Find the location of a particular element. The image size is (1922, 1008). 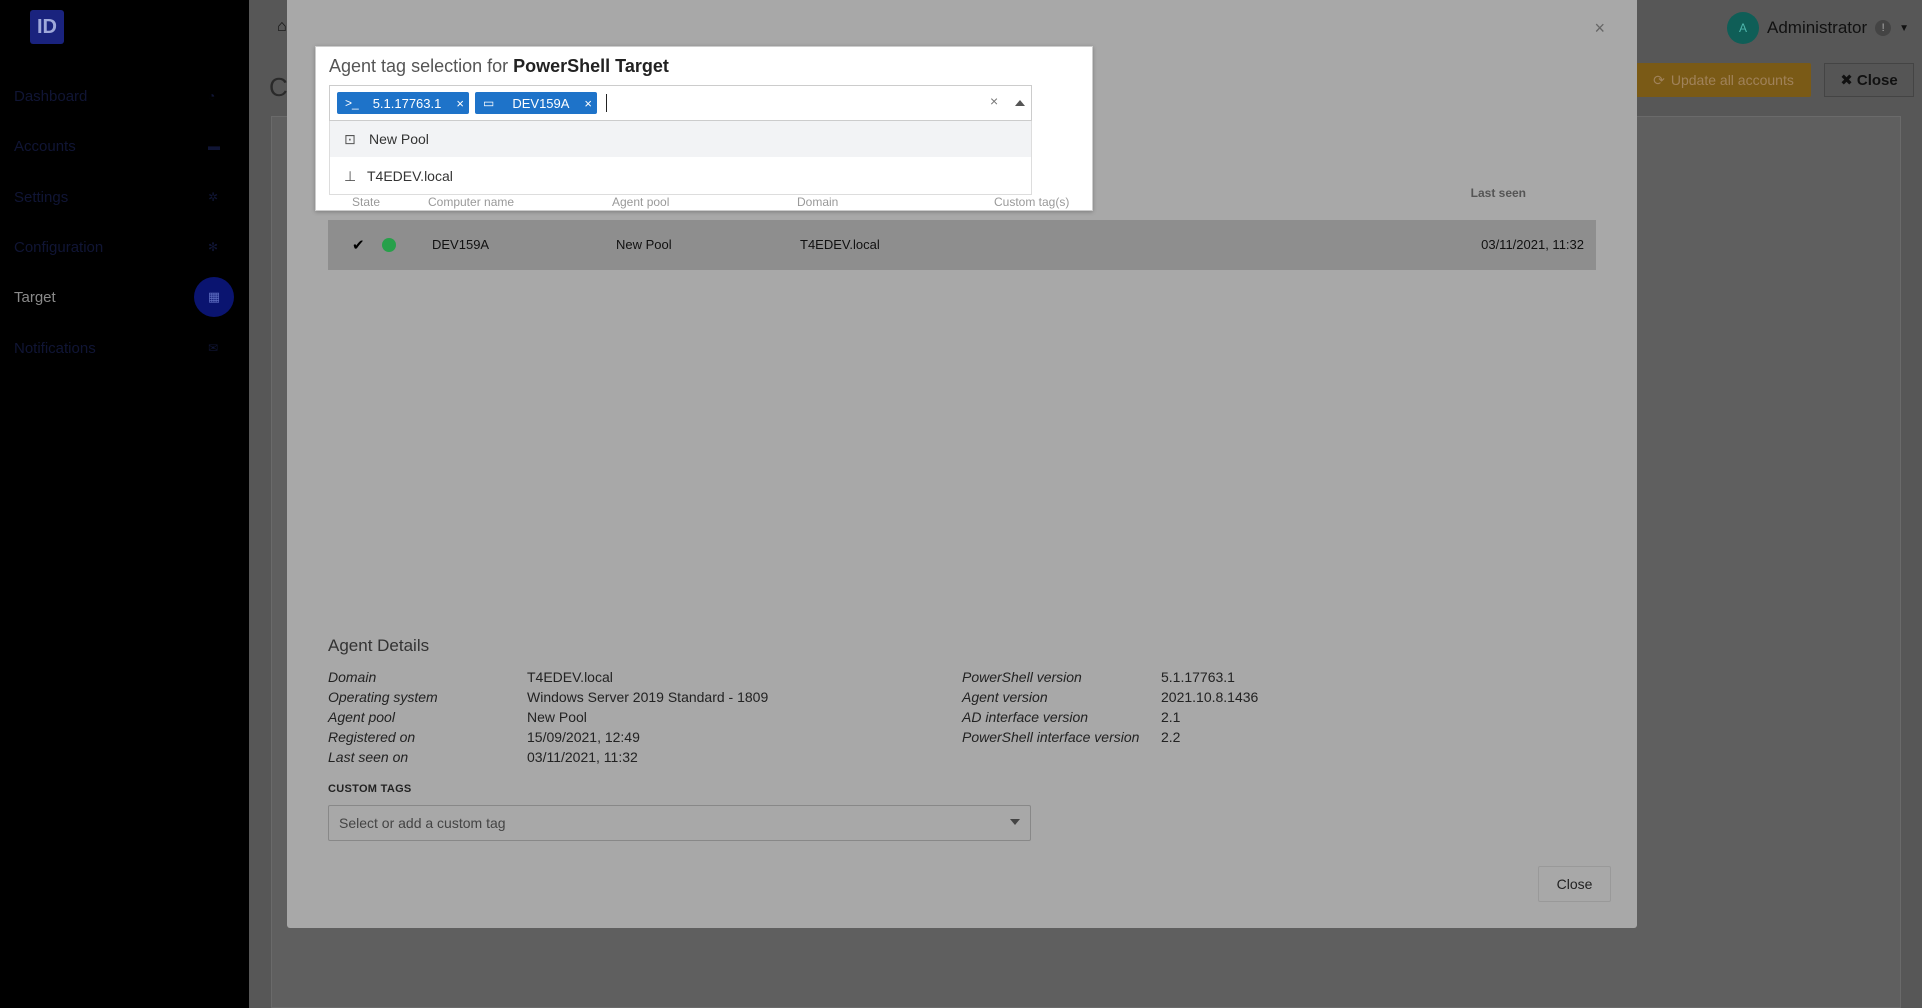

detail-value: 2.1 is located at coordinates (1171, 717).